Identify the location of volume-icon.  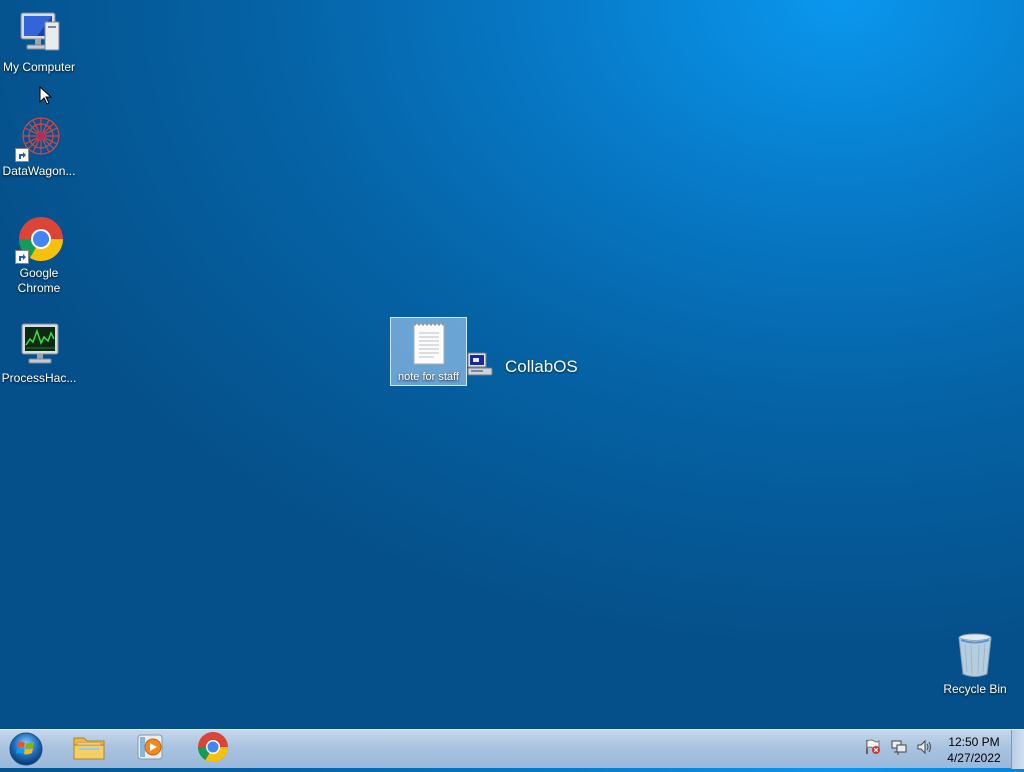
(925, 749).